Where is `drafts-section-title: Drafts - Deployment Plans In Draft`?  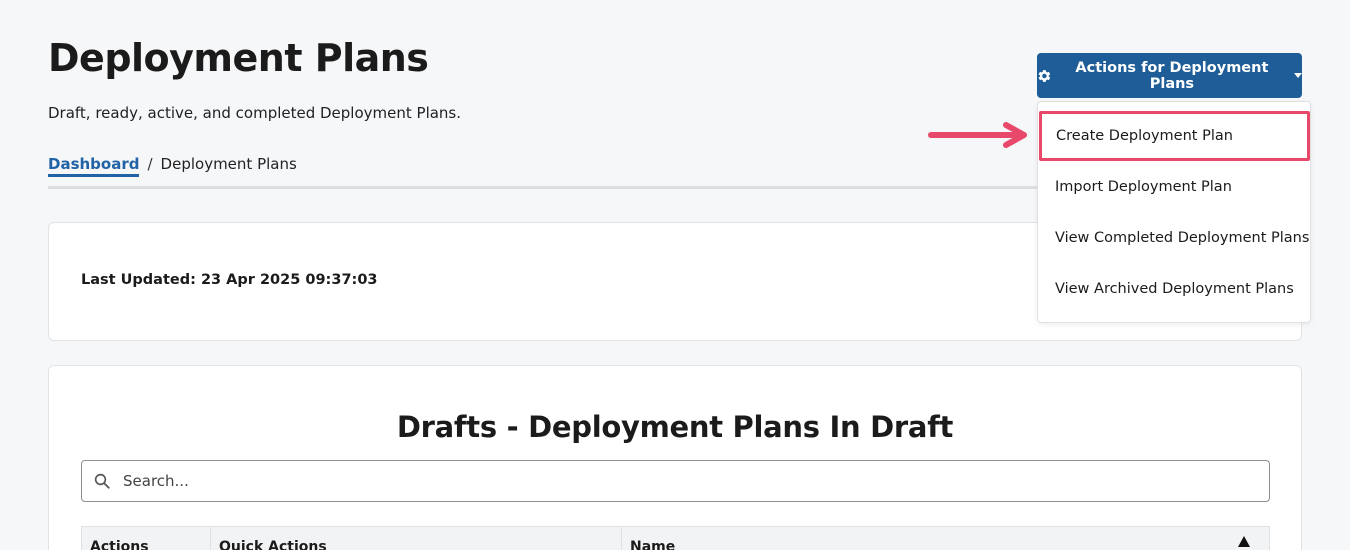 drafts-section-title: Drafts - Deployment Plans In Draft is located at coordinates (675, 427).